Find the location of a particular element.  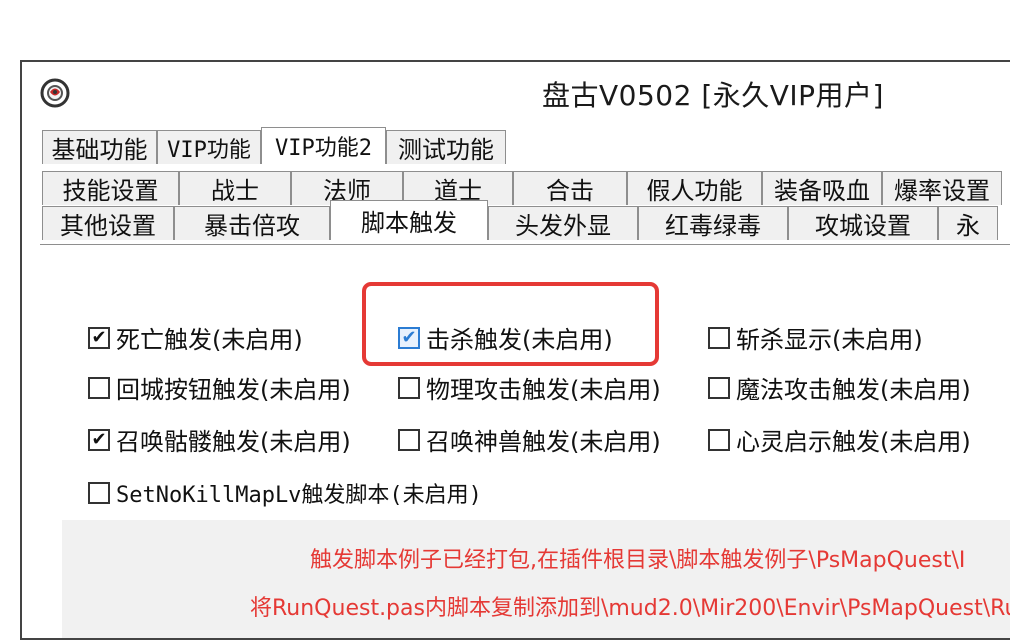

tab-critical-multiplier: 暴击倍攻 is located at coordinates (252, 223).